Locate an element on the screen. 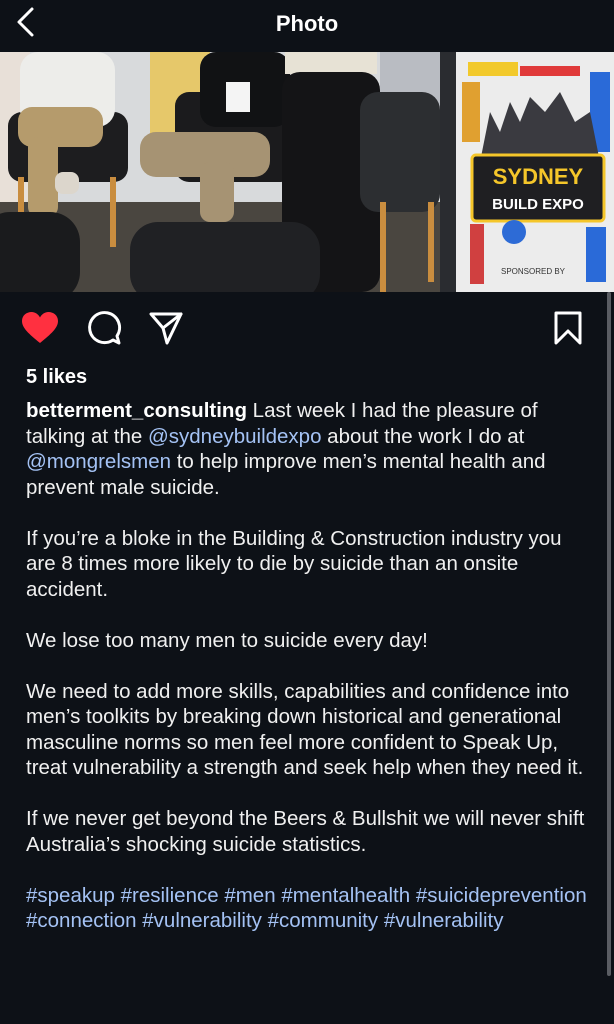 This screenshot has height=1024, width=614. mention-link: @mongrelsmen is located at coordinates (98, 461).